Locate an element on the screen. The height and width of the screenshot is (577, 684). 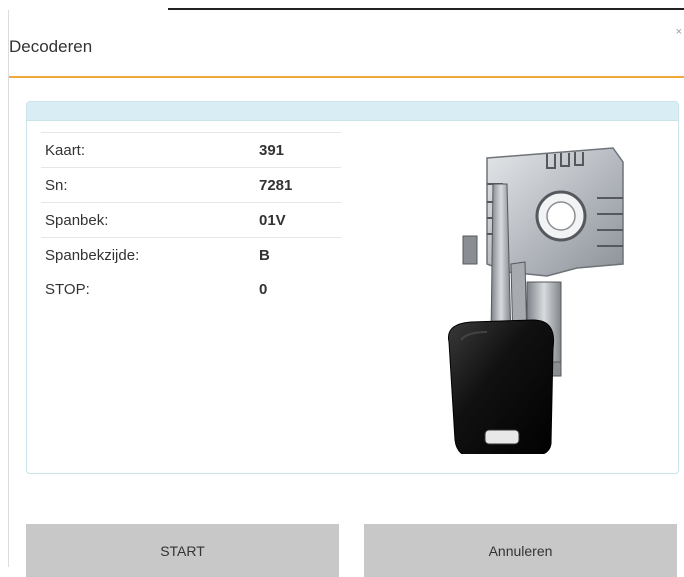
info-row-stop: STOP: 0 is located at coordinates (191, 289).